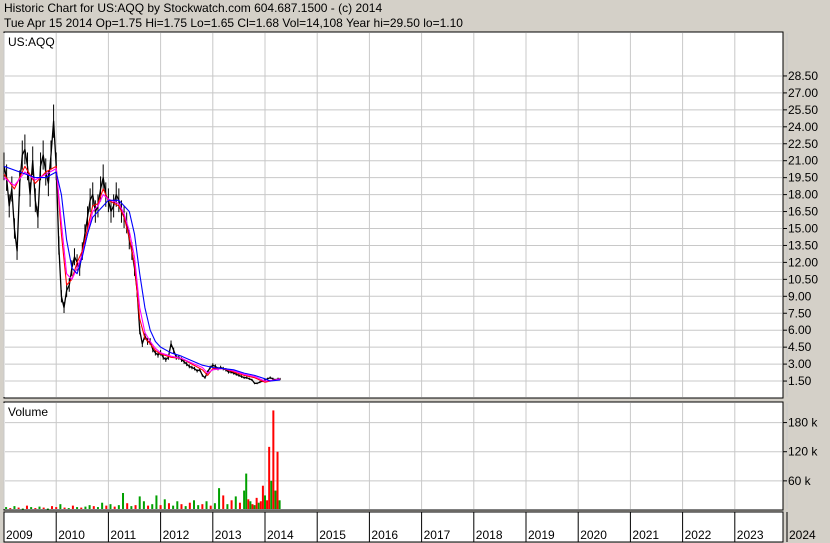  I want to click on volume-panel-title: Volume, so click(28, 412).